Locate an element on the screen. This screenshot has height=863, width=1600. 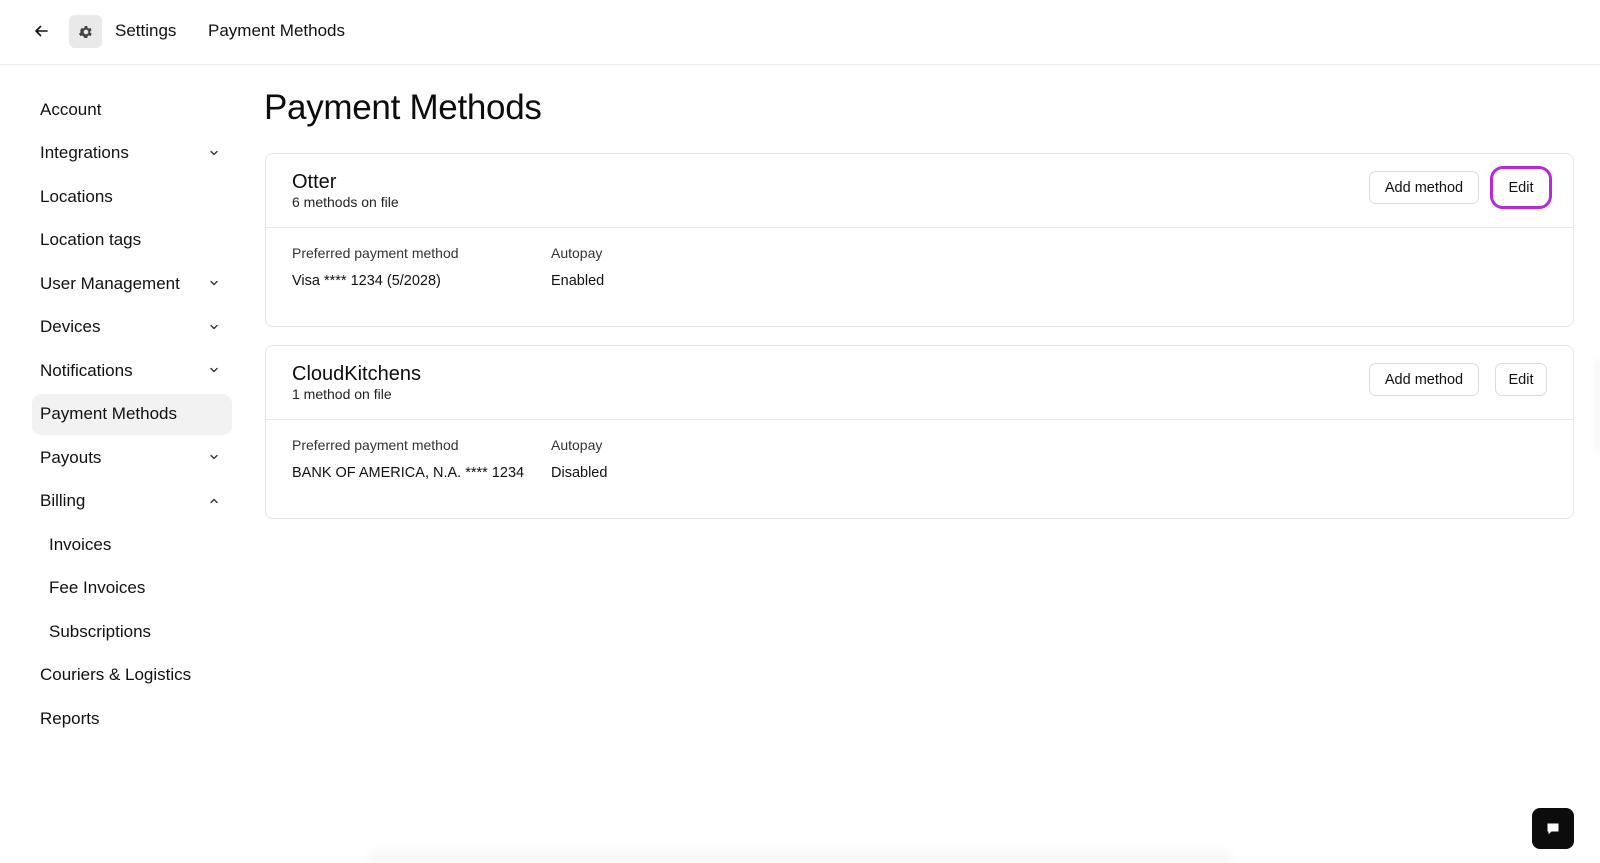
chat-bubble-icon is located at coordinates (1553, 828).